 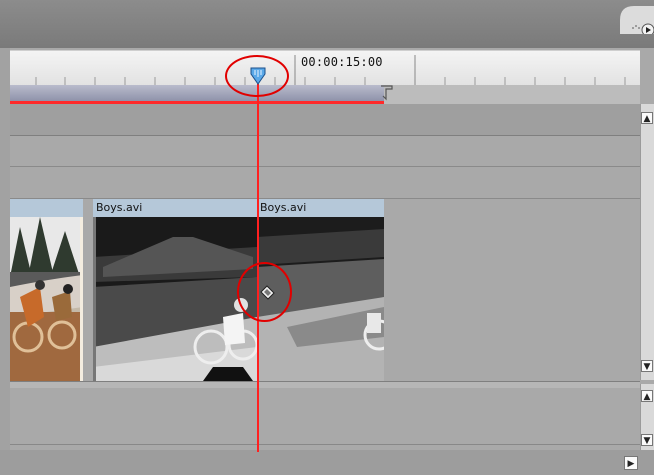 I want to click on video-tracks-scrollbar, so click(x=647, y=242).